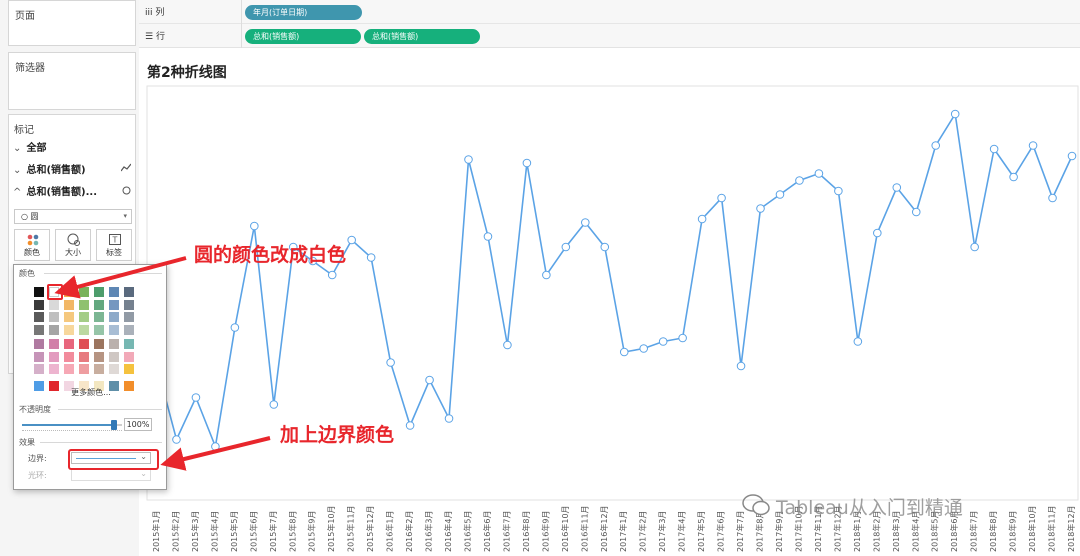 This screenshot has width=1080, height=556. Describe the element at coordinates (270, 255) in the screenshot. I see `annotation-white-color: 圆的颜色改成白色` at that location.